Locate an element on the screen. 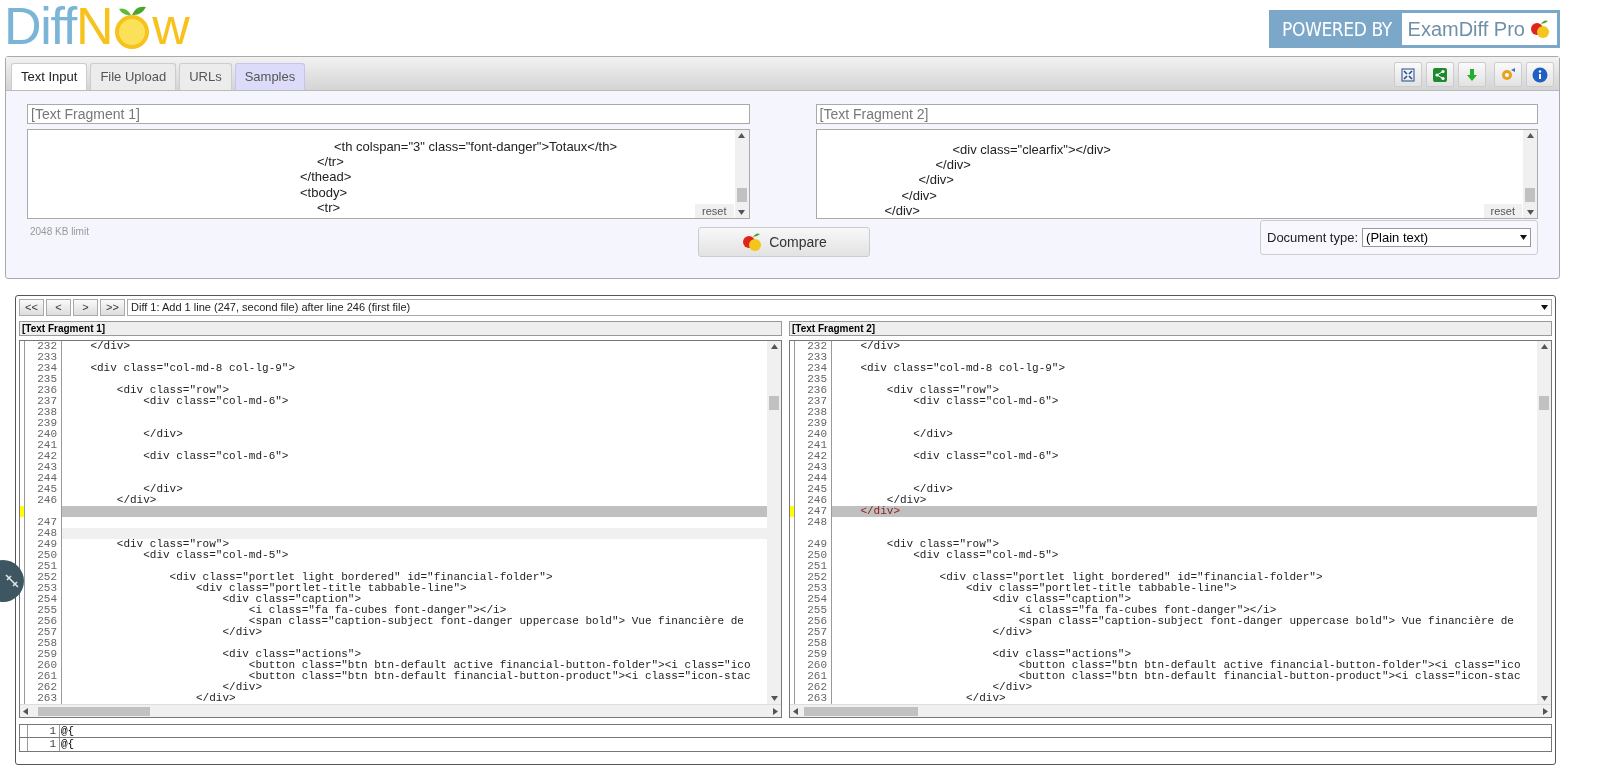  nav-button: >> is located at coordinates (112, 307).